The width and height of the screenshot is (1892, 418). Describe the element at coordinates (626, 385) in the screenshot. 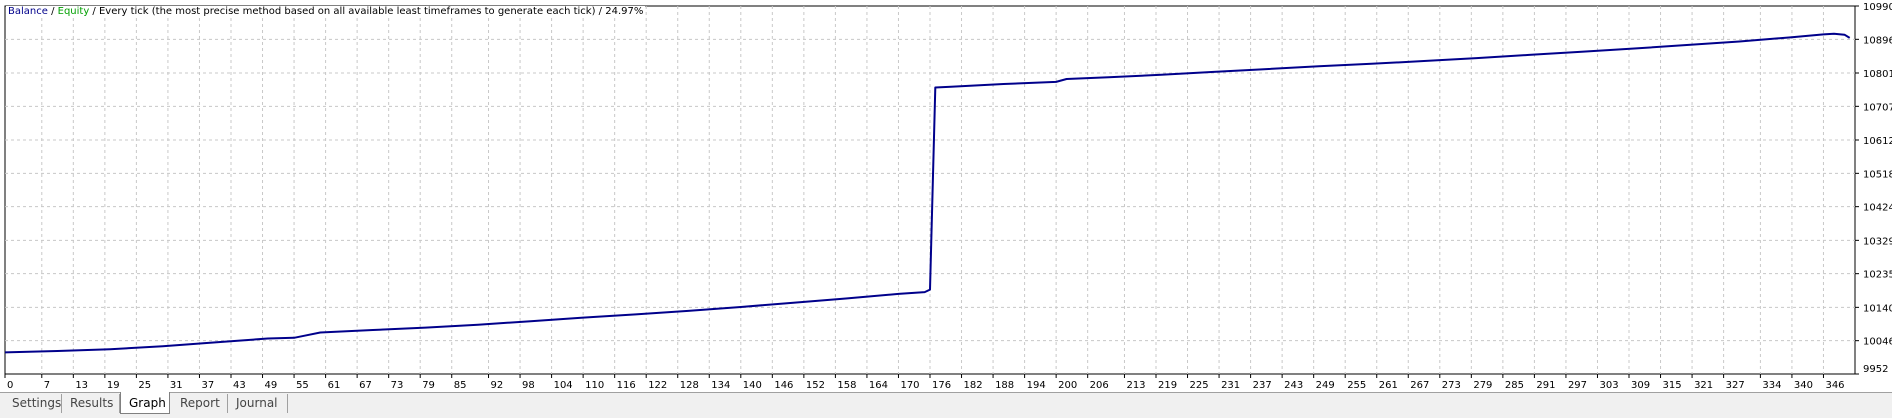

I see `x-tick-label: 116` at that location.